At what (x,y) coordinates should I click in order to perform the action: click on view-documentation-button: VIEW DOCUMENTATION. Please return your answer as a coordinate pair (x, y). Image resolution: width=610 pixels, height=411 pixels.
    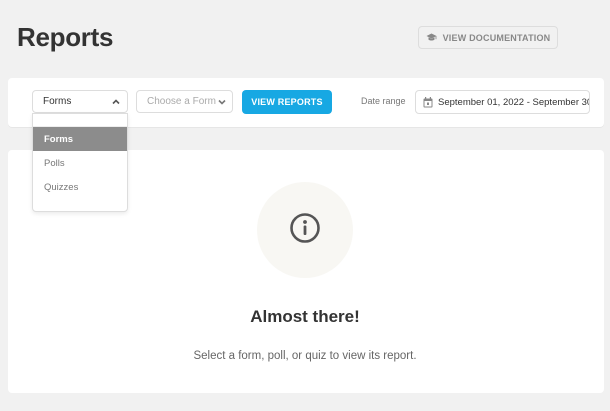
    Looking at the image, I should click on (488, 37).